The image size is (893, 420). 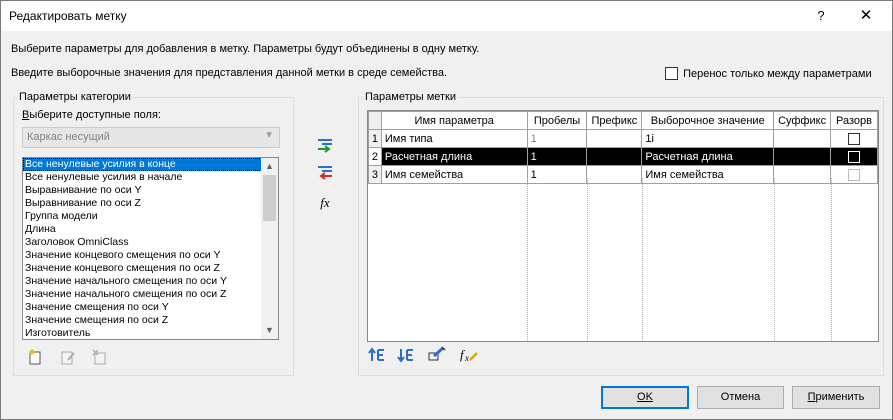 What do you see at coordinates (708, 138) in the screenshot?
I see `sample-value-cell: 1i` at bounding box center [708, 138].